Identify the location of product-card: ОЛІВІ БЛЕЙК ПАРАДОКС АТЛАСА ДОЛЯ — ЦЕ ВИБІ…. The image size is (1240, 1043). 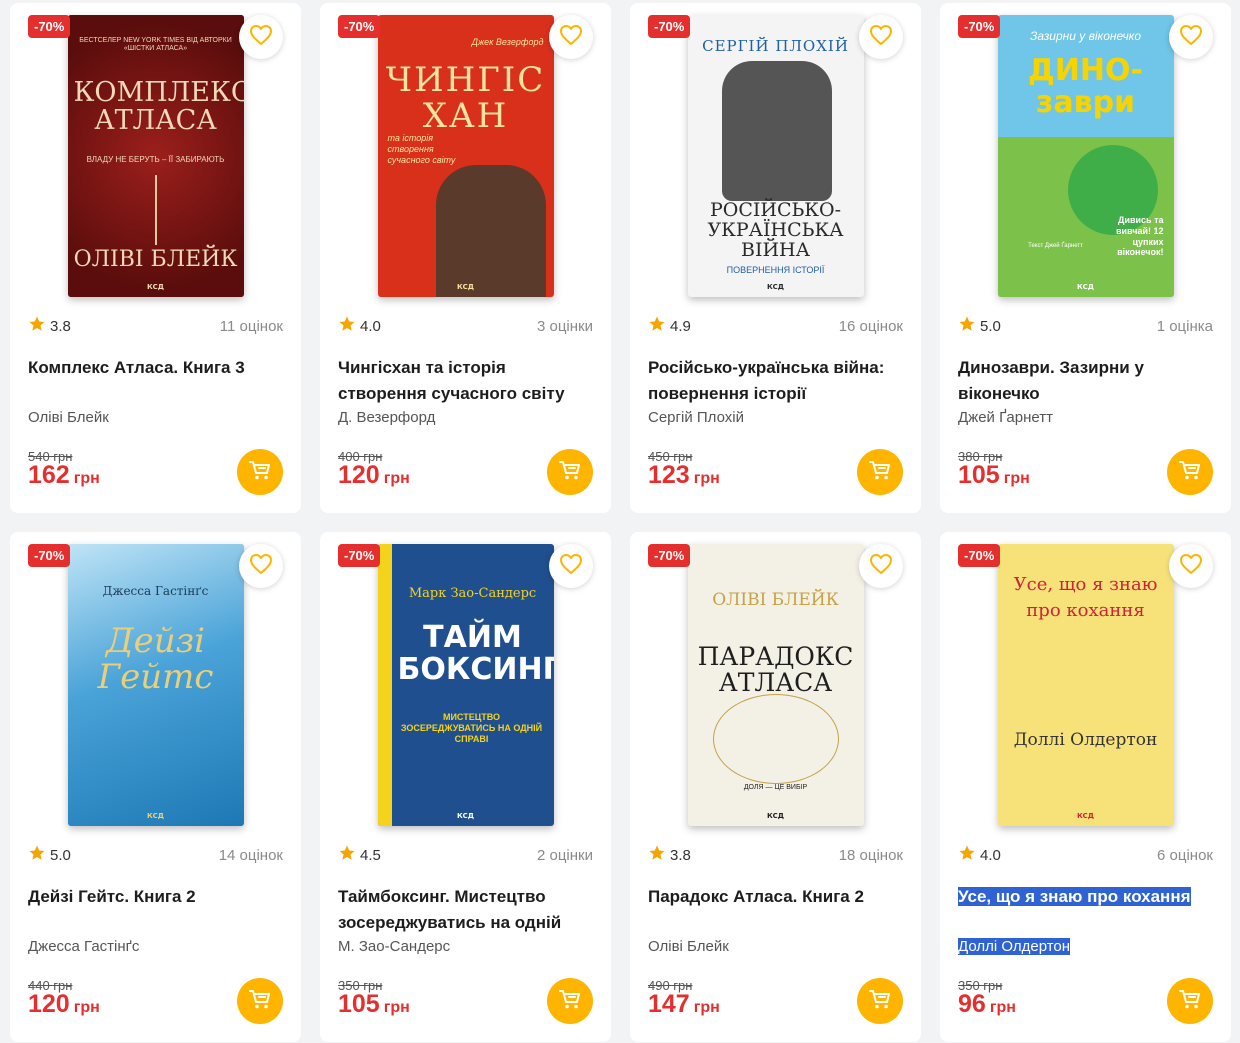
(775, 787).